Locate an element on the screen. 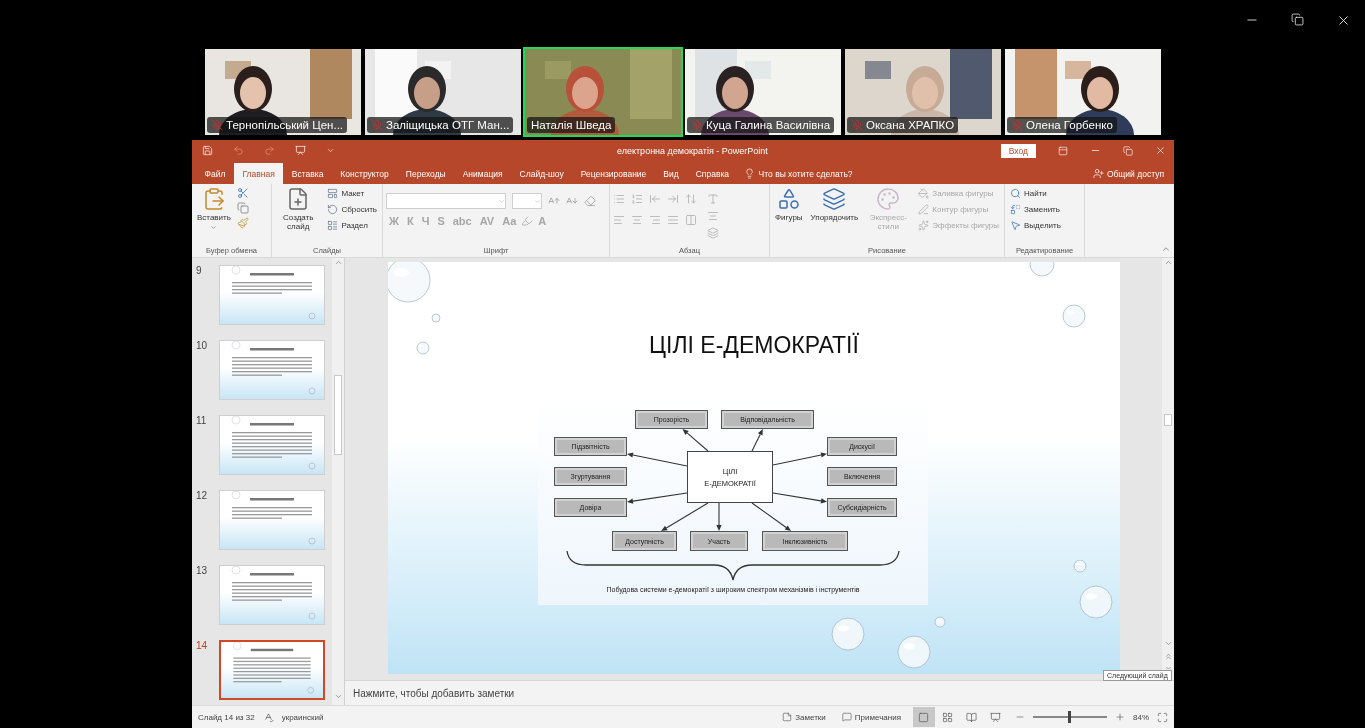 The height and width of the screenshot is (728, 1365). drawing-button: Фигуры is located at coordinates (789, 216).